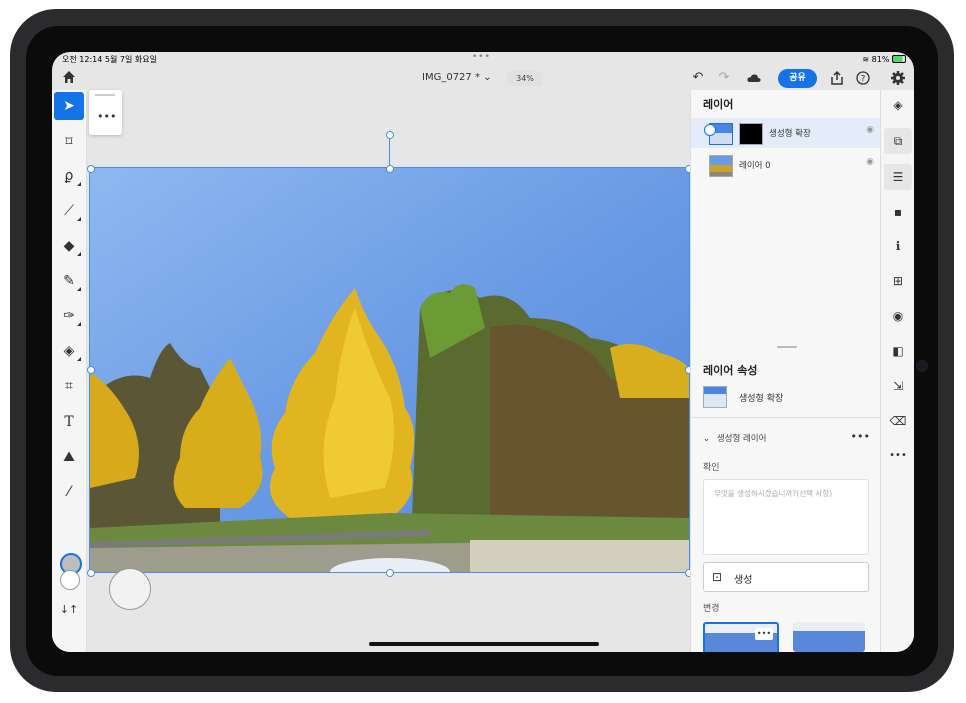 The image size is (966, 703). What do you see at coordinates (106, 116) in the screenshot?
I see `more-dots-icon: •••` at bounding box center [106, 116].